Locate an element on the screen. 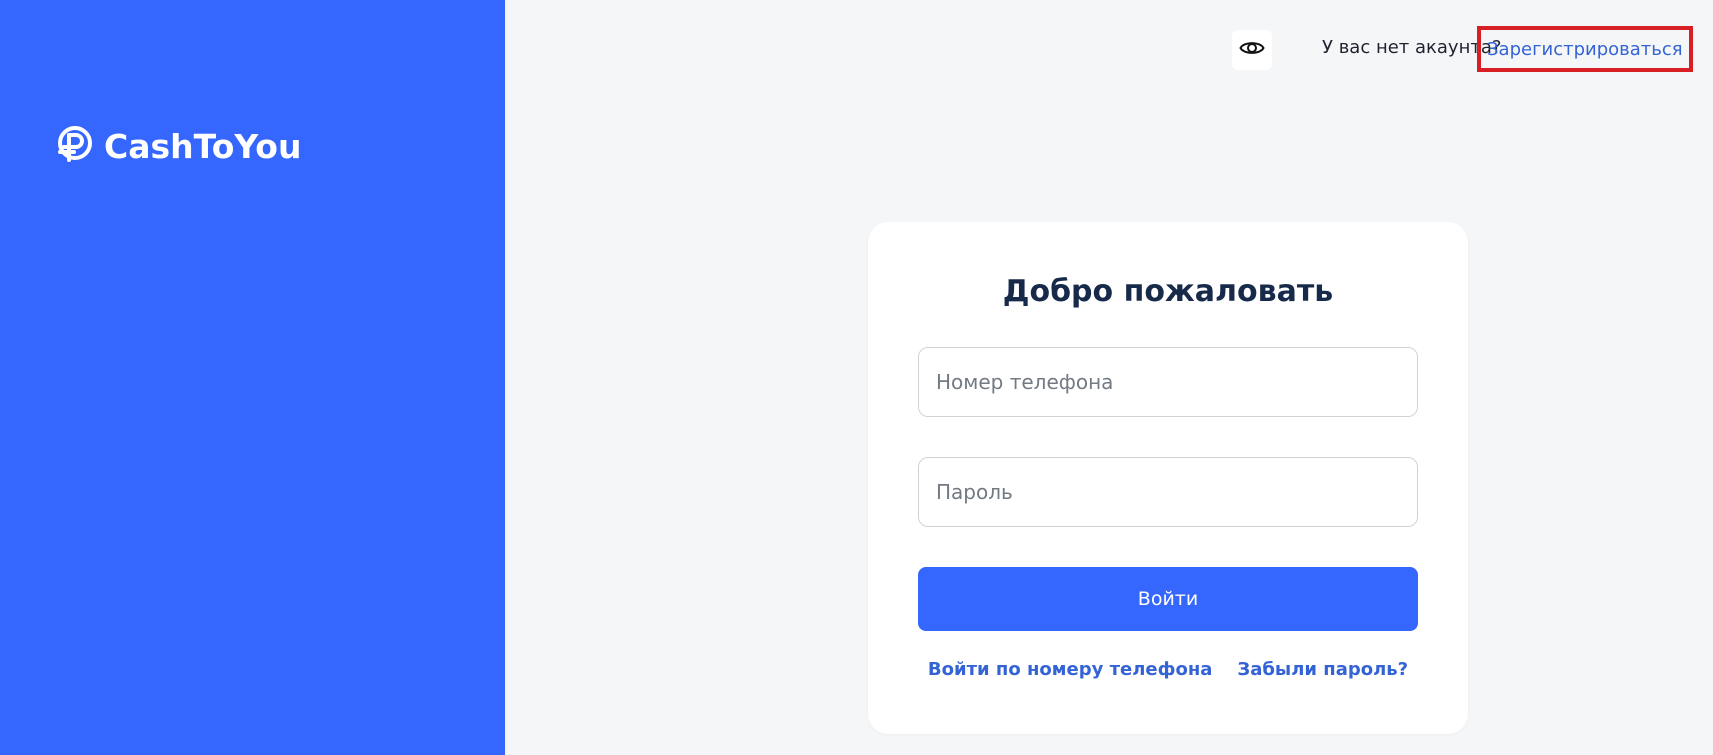  brand-logo: CashToYou is located at coordinates (177, 146).